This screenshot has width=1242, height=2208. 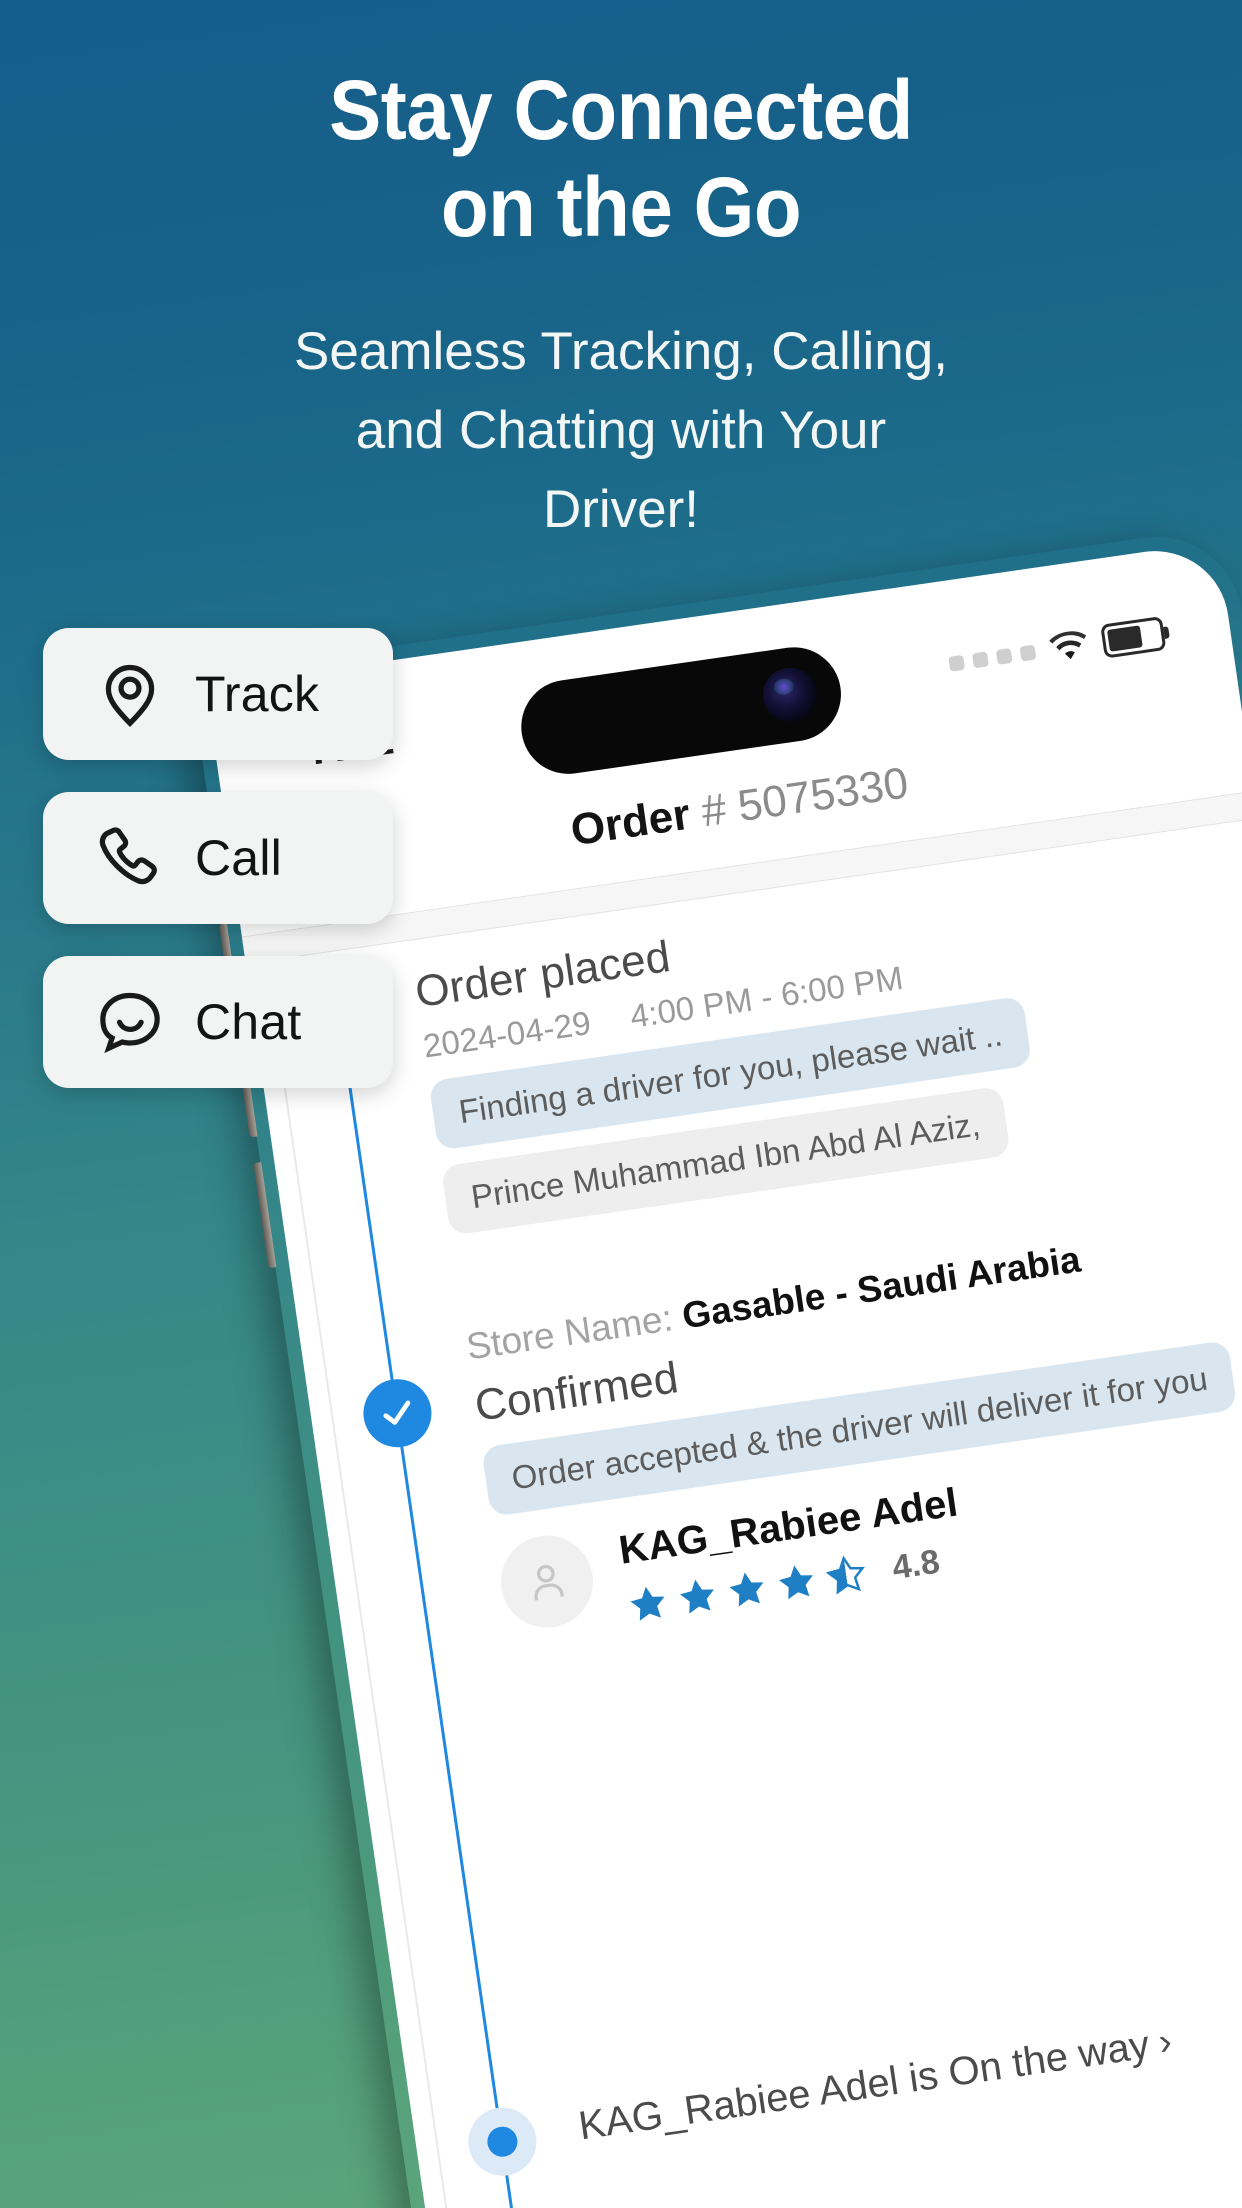 What do you see at coordinates (238, 858) in the screenshot?
I see `feature-pill-call-label: Call` at bounding box center [238, 858].